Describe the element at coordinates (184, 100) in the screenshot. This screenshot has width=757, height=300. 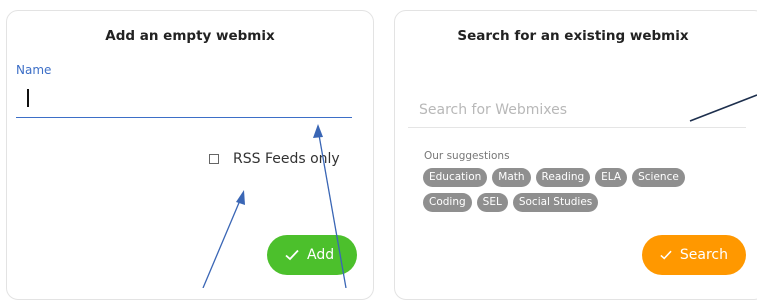
I see `name-input` at that location.